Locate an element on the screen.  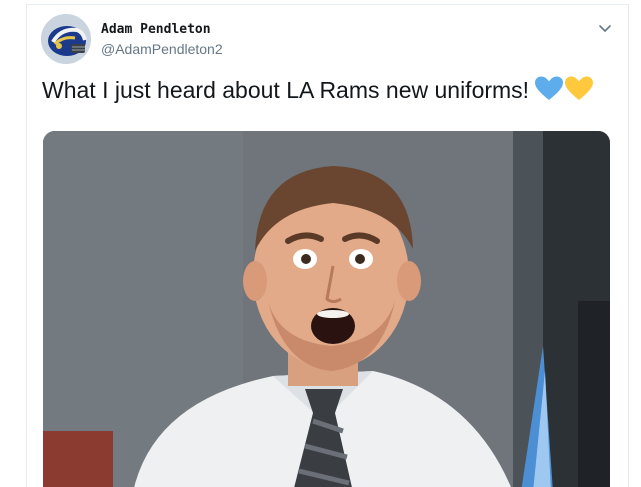
user-handle: @AdamPendleton2 is located at coordinates (162, 49).